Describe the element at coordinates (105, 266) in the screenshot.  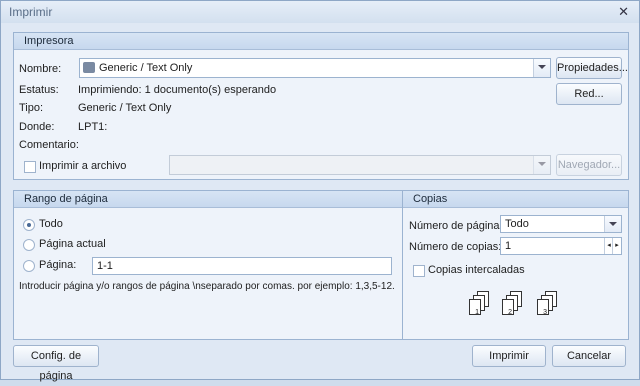
I see `pages-input-value: 1-1` at that location.